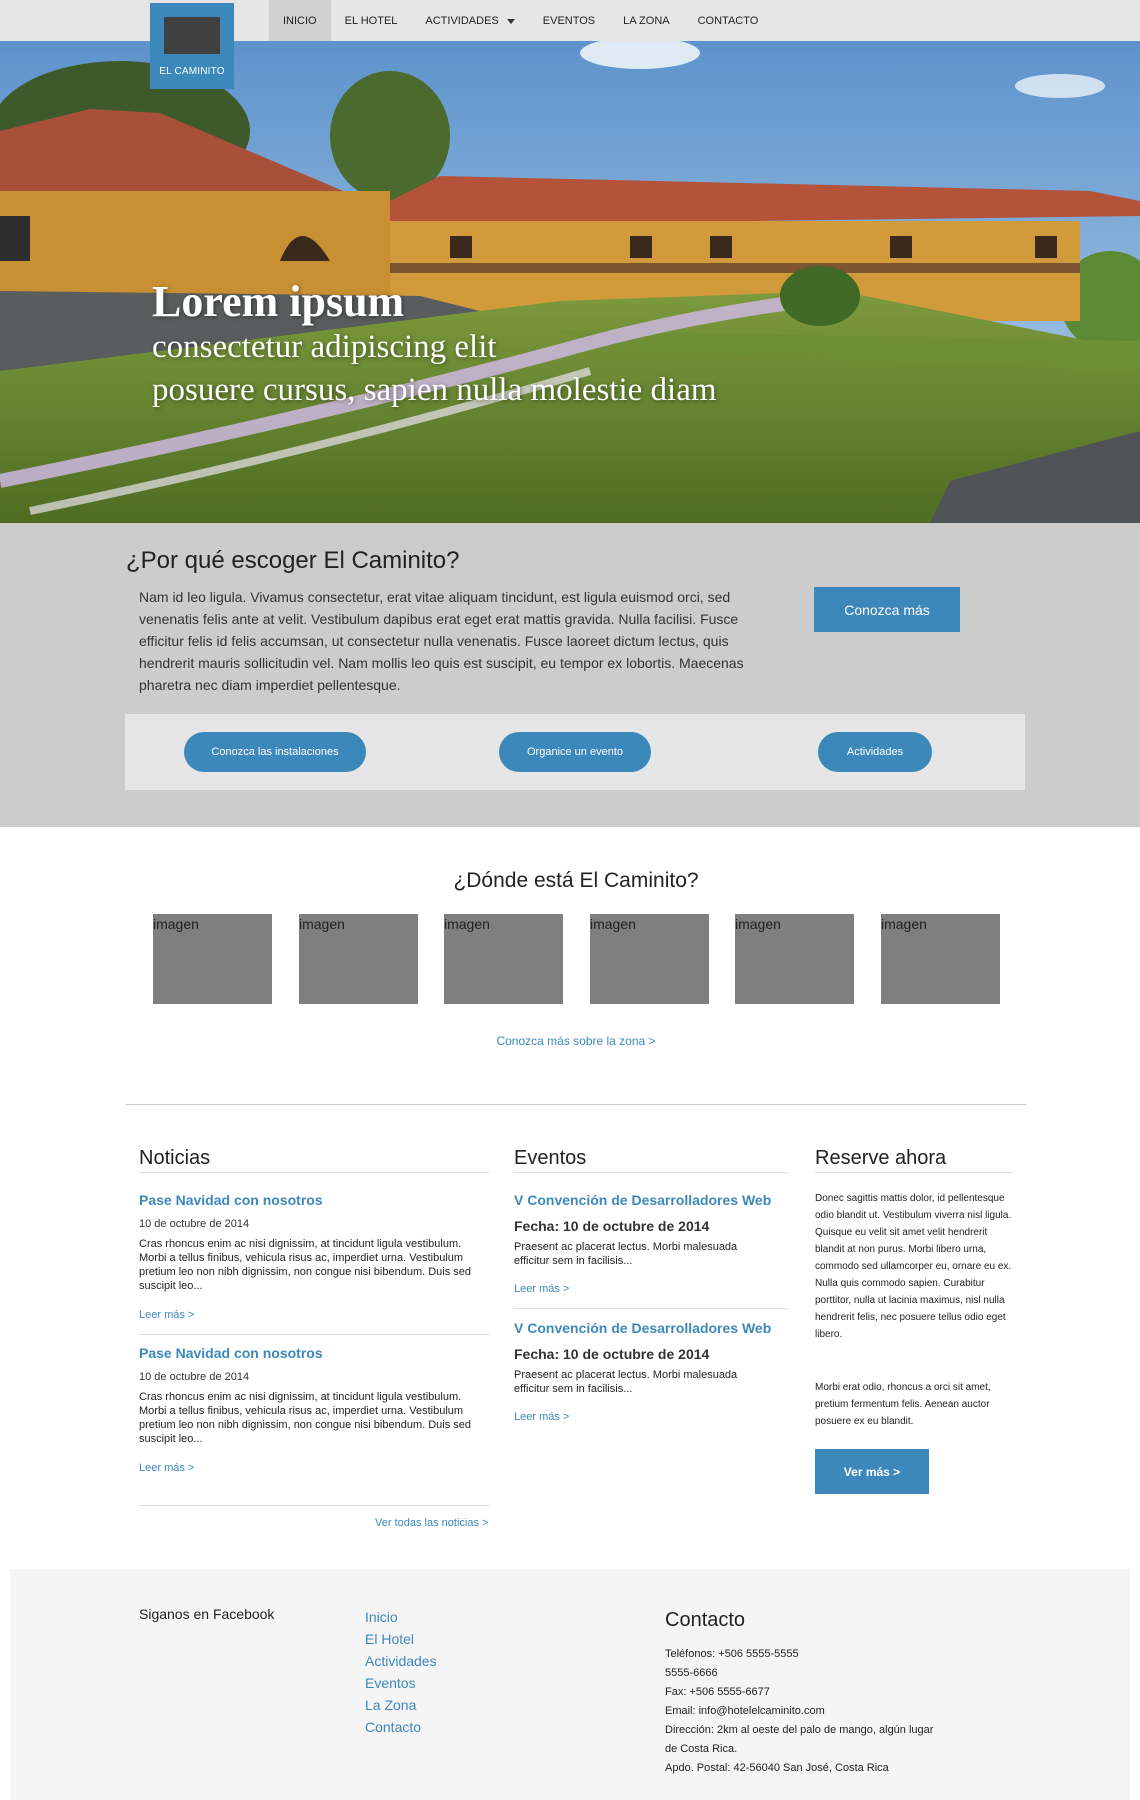  What do you see at coordinates (275, 752) in the screenshot?
I see `instalaciones-button: Conozca las instalaciones` at bounding box center [275, 752].